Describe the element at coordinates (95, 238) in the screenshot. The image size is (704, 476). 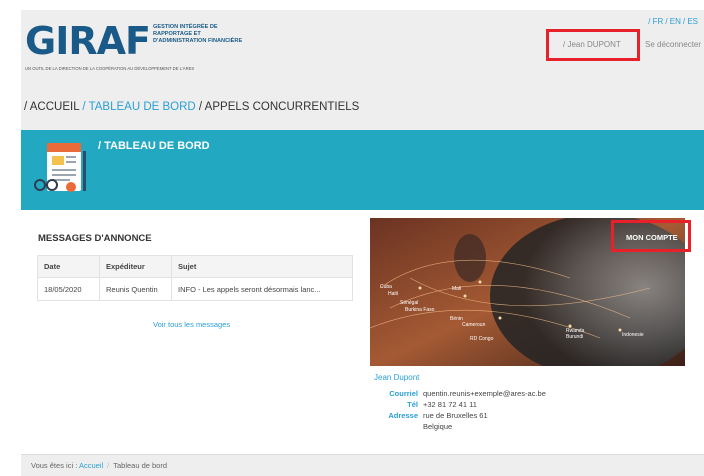
I see `messages-title: MESSAGES D'ANNONCE` at that location.